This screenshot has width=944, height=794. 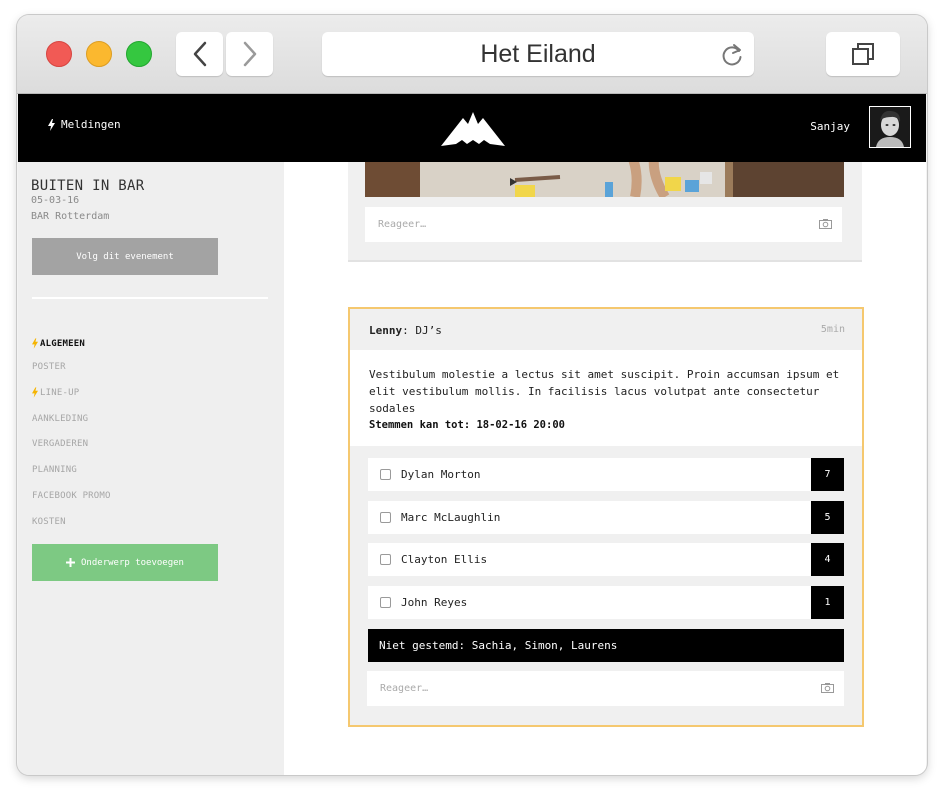 I want to click on sidebar-item-label: AANKLEDING, so click(x=60, y=419).